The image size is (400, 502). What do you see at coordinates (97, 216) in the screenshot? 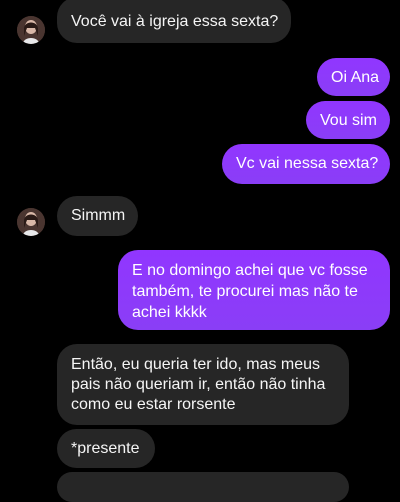
I see `message-bubble-incoming: Simmm` at bounding box center [97, 216].